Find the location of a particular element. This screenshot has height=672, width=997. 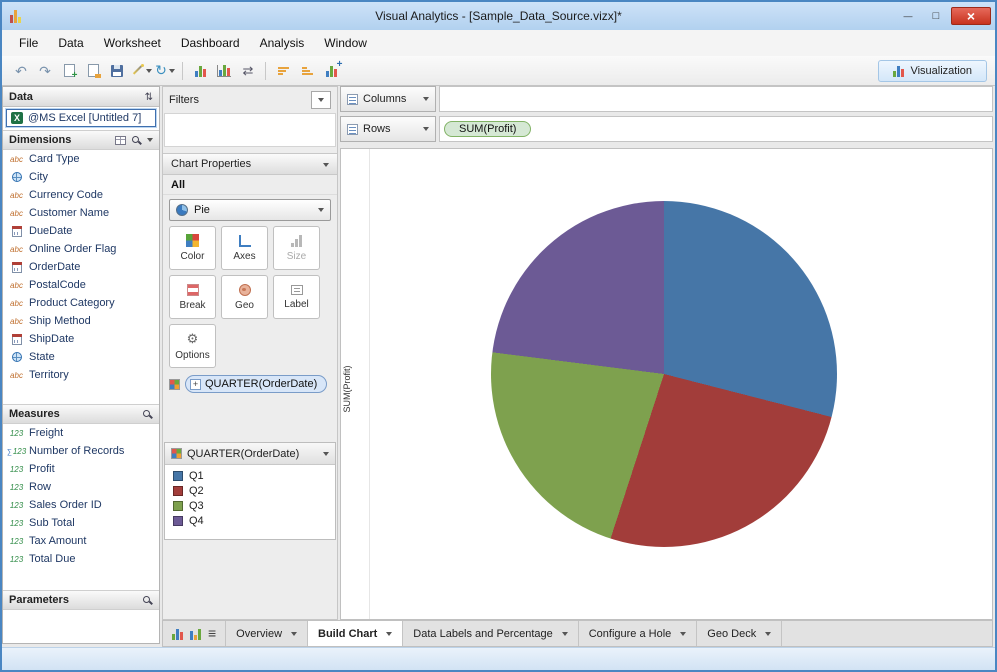

redo-button: ↷ is located at coordinates (45, 71).